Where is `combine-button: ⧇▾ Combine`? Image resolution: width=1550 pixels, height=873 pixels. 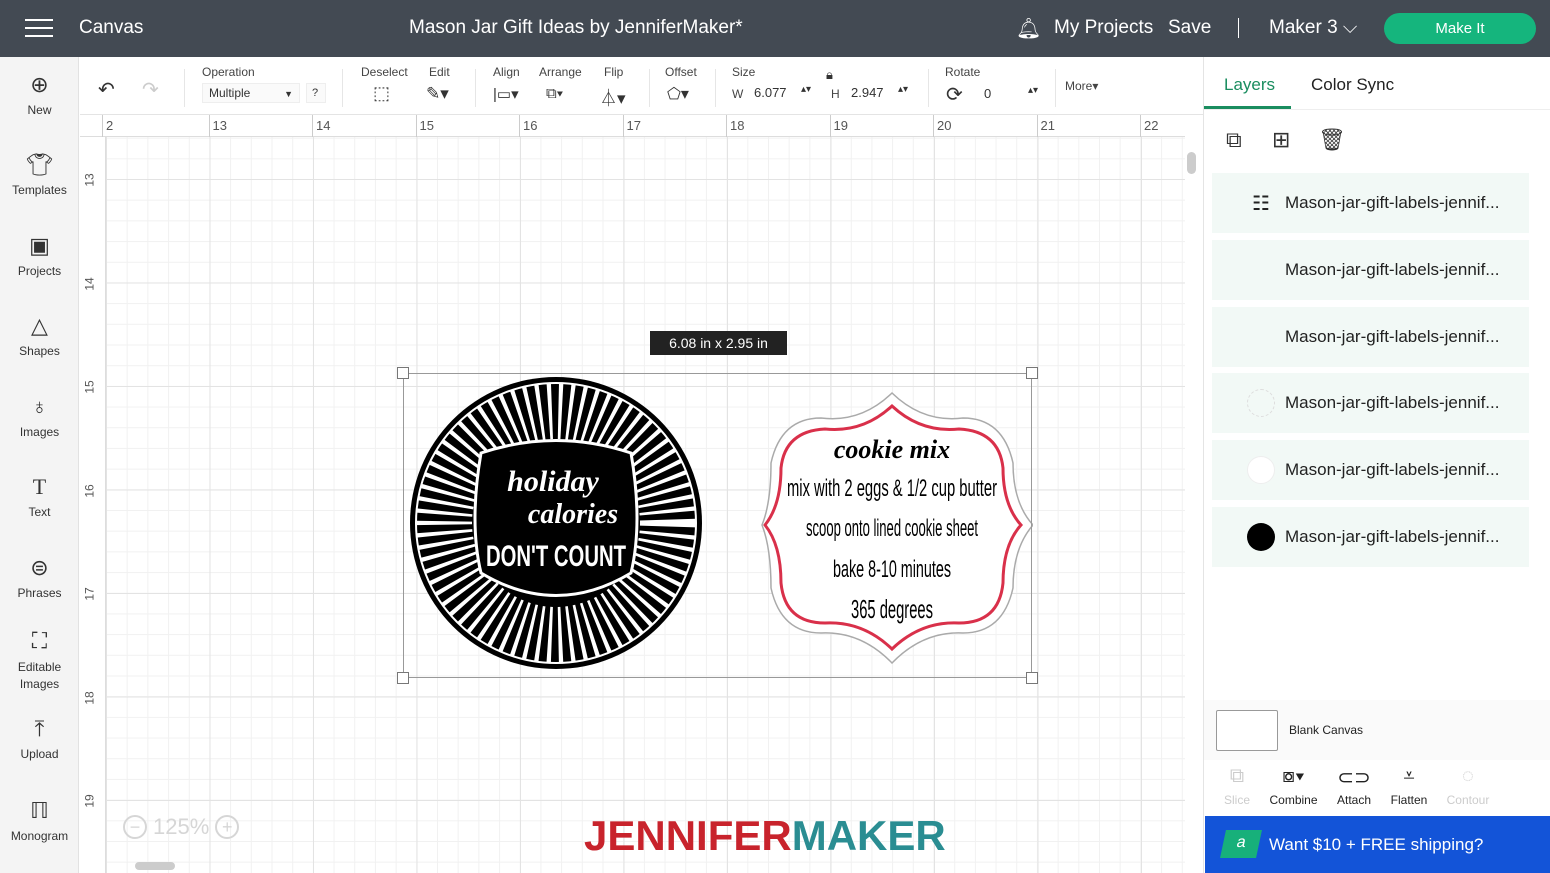
combine-button: ⧇▾ Combine is located at coordinates (1293, 786).